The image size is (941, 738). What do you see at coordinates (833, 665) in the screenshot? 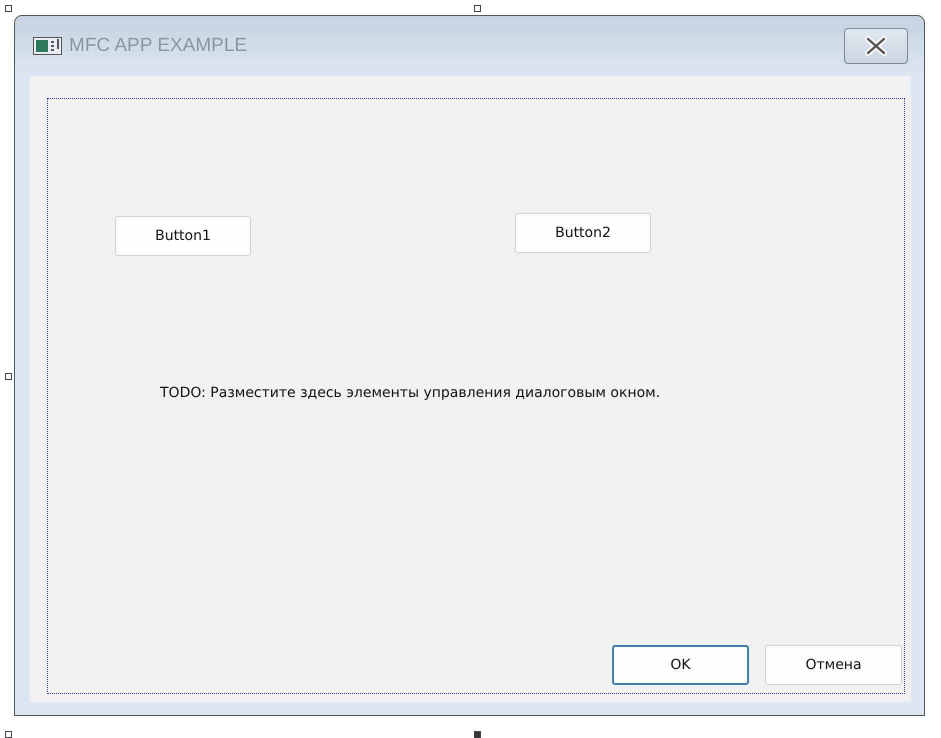
I see `cancel-button: Отмена` at bounding box center [833, 665].